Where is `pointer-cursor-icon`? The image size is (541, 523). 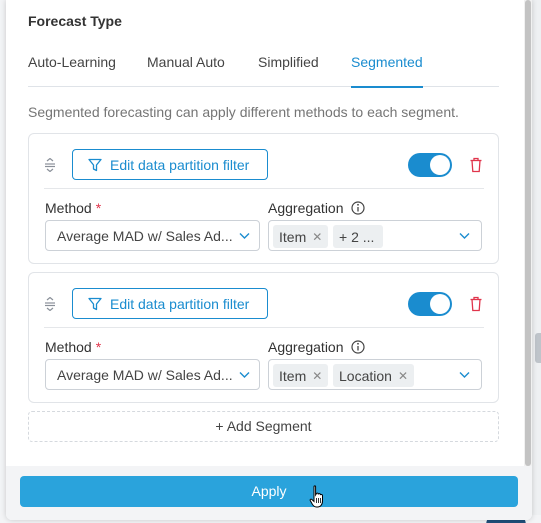 pointer-cursor-icon is located at coordinates (316, 496).